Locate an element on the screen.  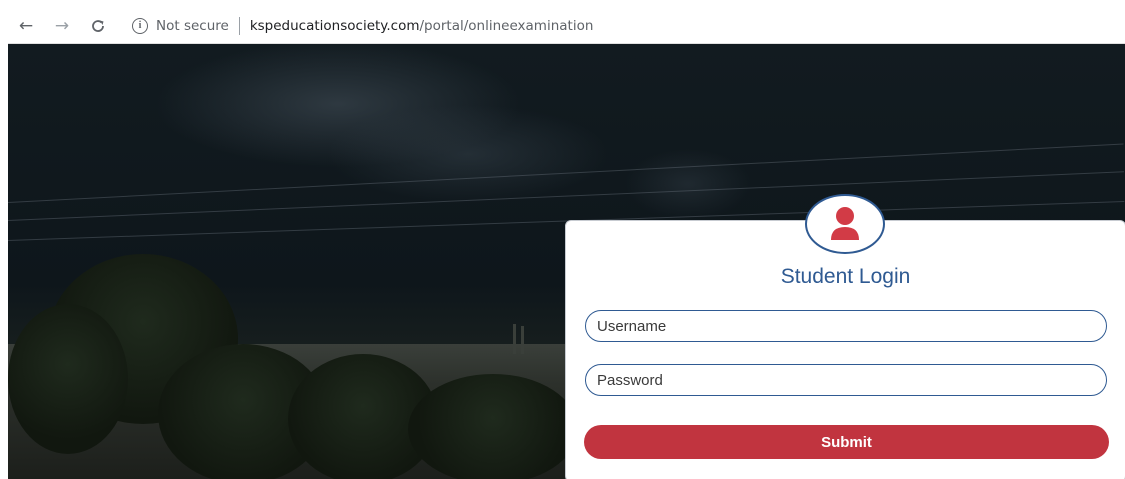
reload-glyph is located at coordinates (98, 25).